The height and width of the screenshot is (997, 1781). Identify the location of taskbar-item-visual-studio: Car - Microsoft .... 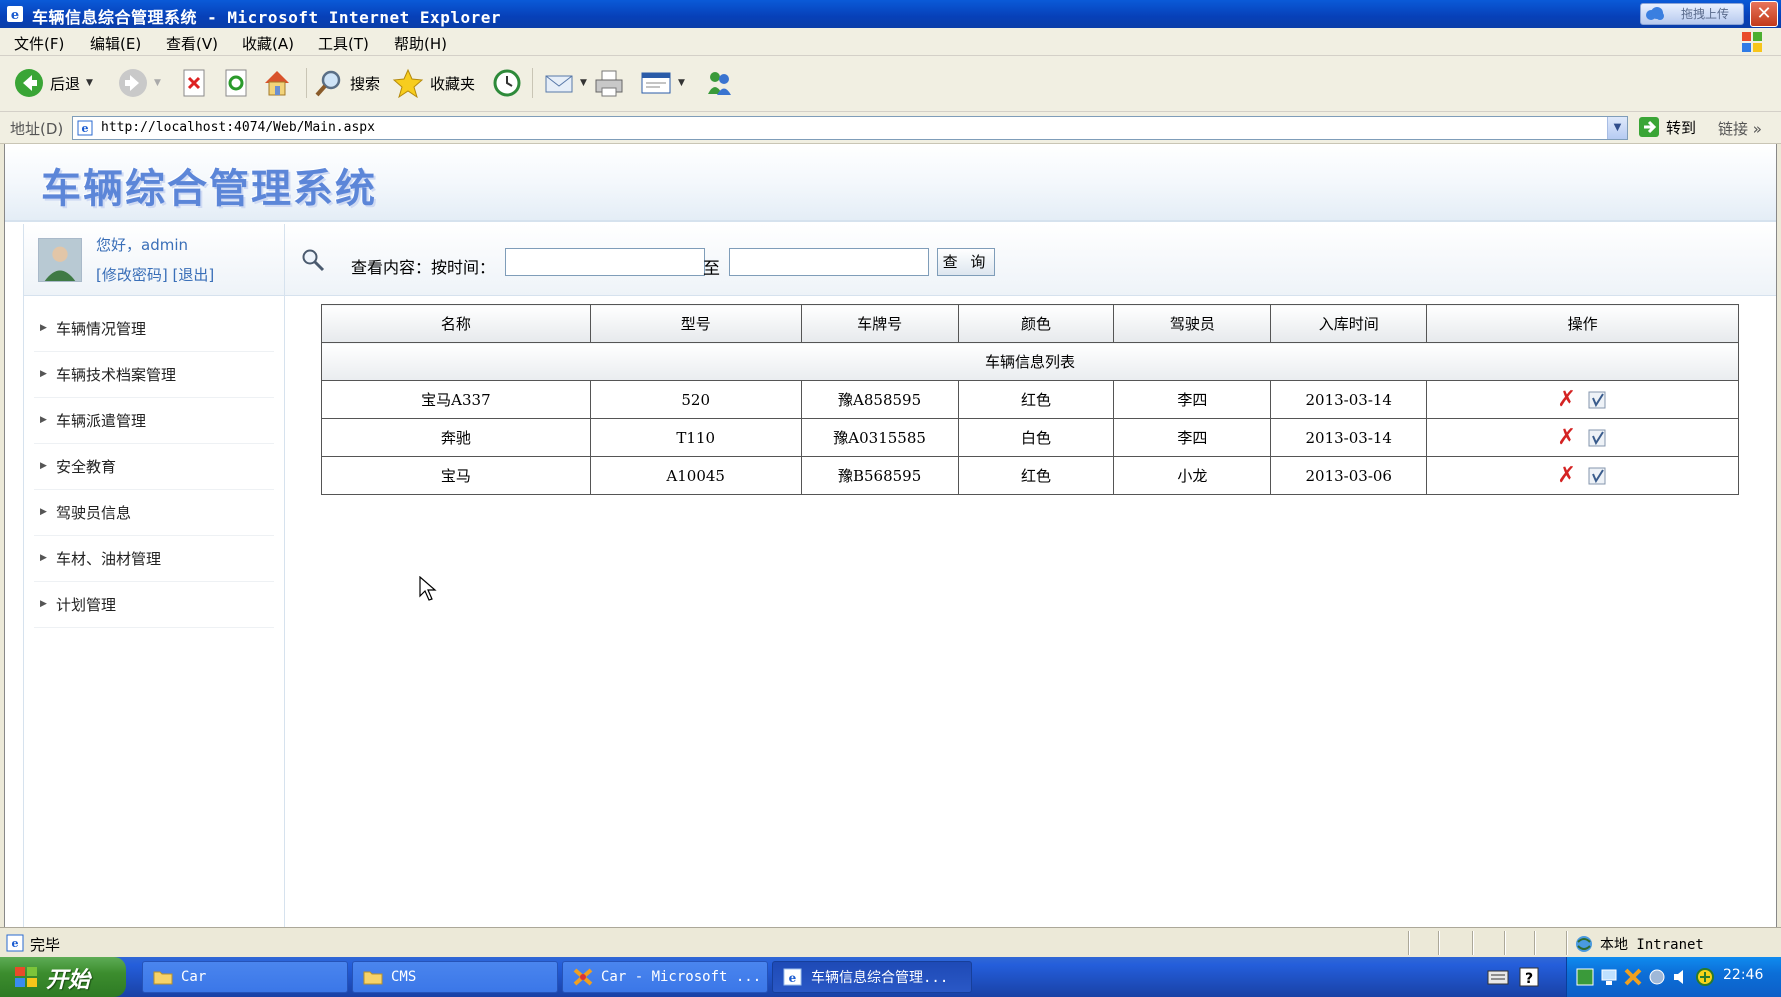
(665, 977).